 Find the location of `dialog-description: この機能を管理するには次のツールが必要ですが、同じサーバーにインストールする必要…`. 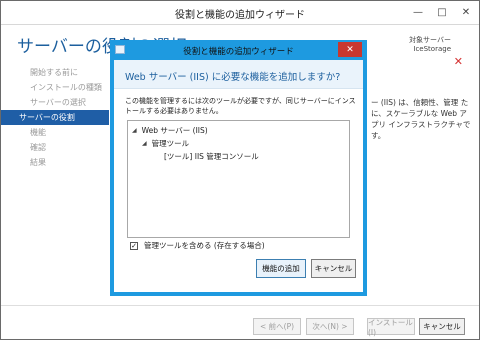

dialog-description: この機能を管理するには次のツールが必要ですが、同じサーバーにインストールする必要… is located at coordinates (240, 106).